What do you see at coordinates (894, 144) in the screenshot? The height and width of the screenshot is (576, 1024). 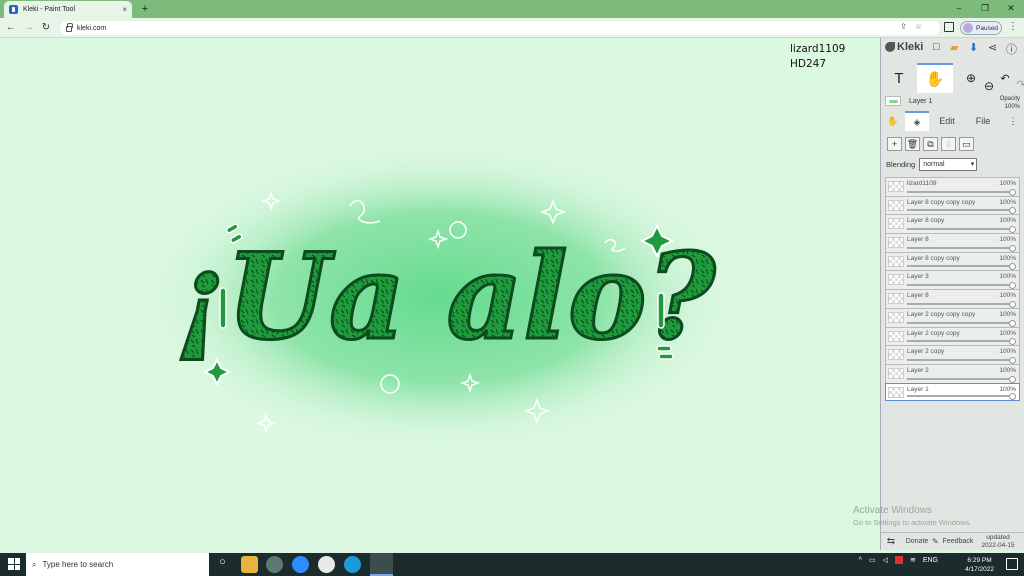 I see `add-layer-button: +` at bounding box center [894, 144].